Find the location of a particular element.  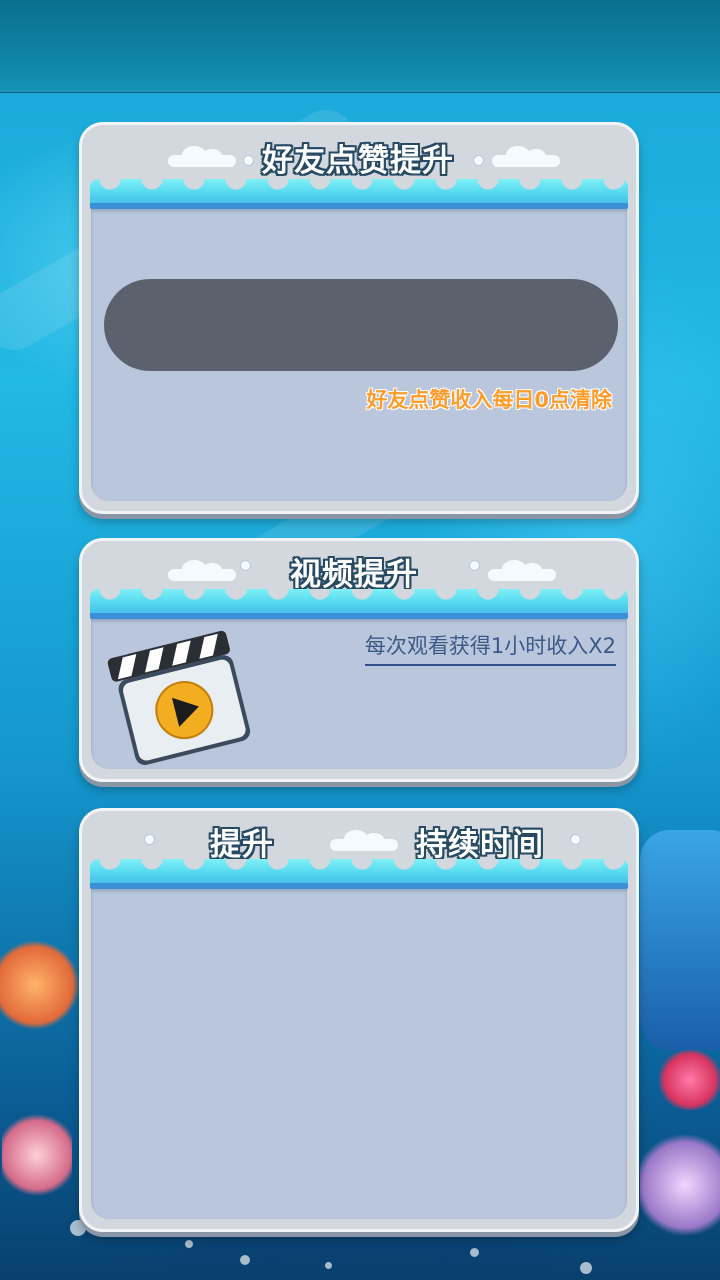

friend-like-reset-note: 好友点赞收入每日0点清除 is located at coordinates (489, 400).